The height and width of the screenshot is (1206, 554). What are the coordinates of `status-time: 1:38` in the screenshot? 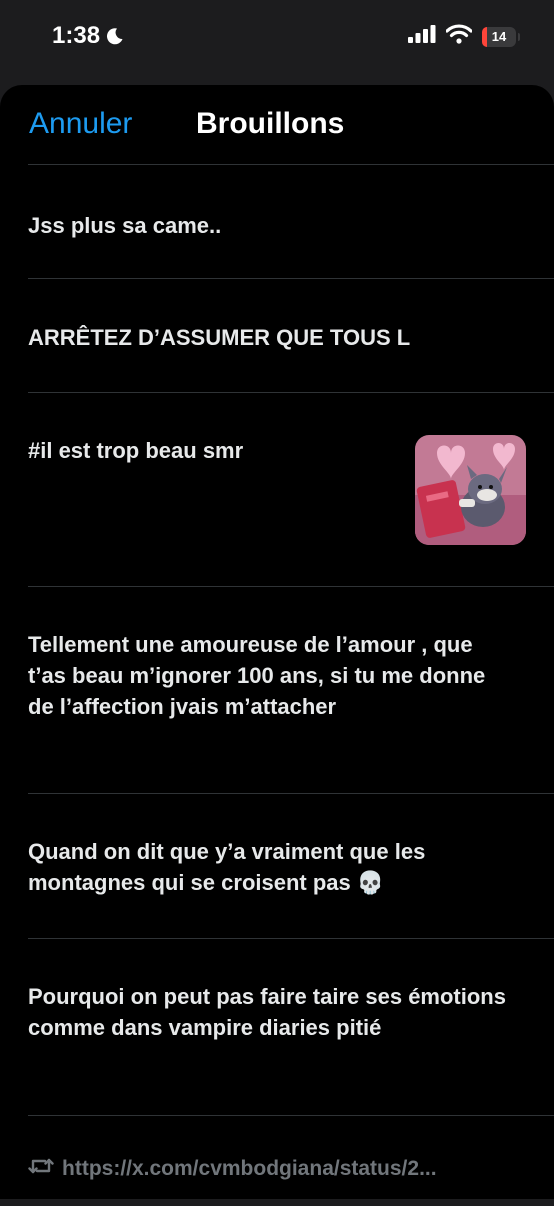 It's located at (88, 36).